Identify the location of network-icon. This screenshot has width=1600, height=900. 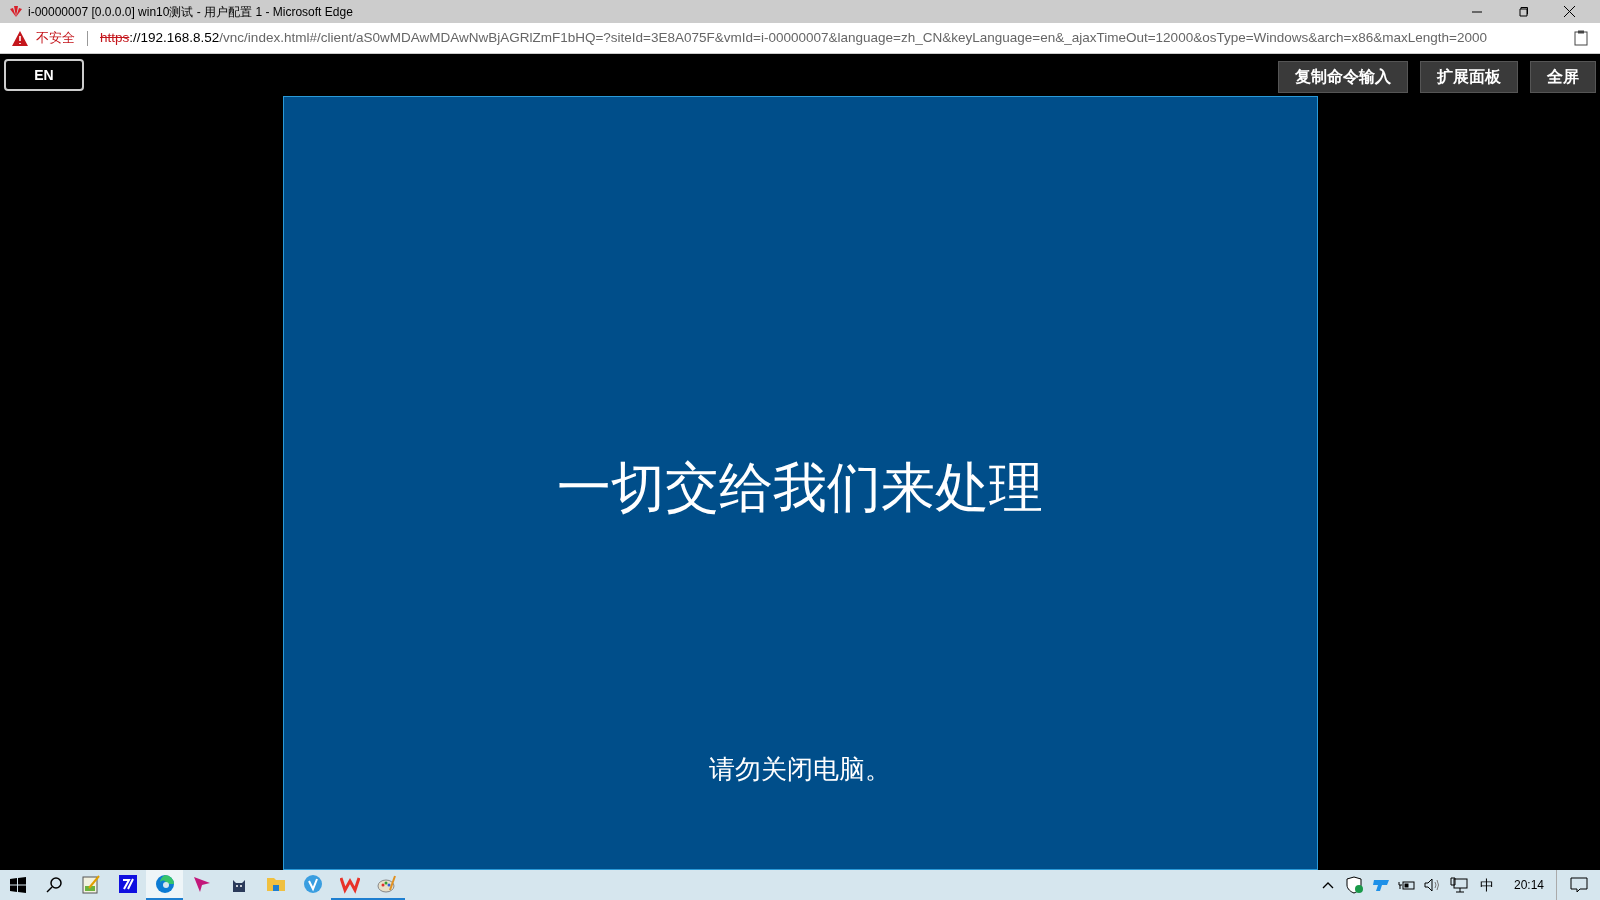
(1458, 885).